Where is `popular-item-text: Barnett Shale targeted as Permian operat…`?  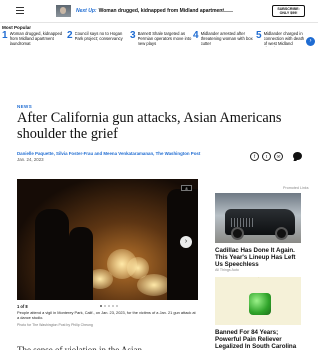
popular-item-text: Barnett Shale targeted as Permian operat… is located at coordinates (164, 38).